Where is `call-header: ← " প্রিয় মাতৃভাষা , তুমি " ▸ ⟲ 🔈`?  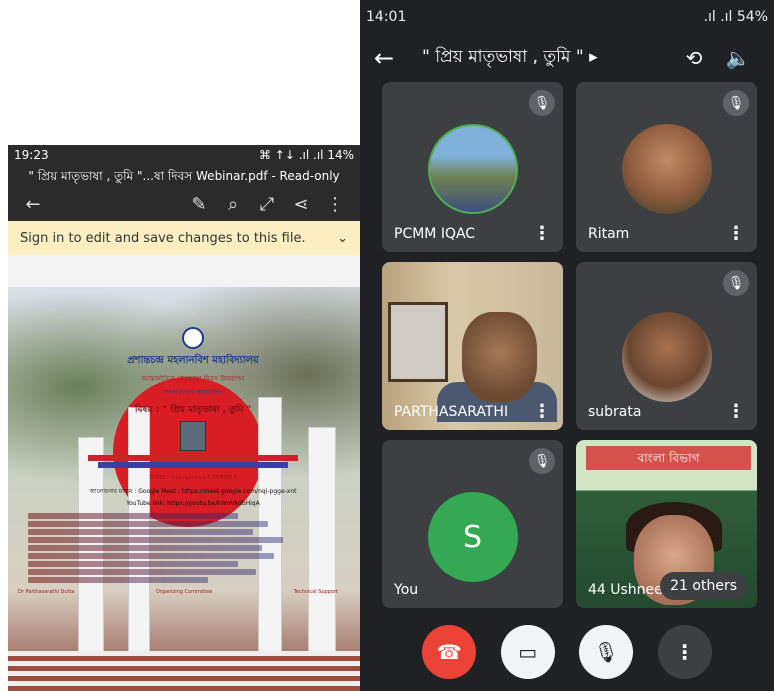
call-header: ← " প্রিয় মাতৃভাষা , তুমি " ▸ ⟲ 🔈 is located at coordinates (567, 58).